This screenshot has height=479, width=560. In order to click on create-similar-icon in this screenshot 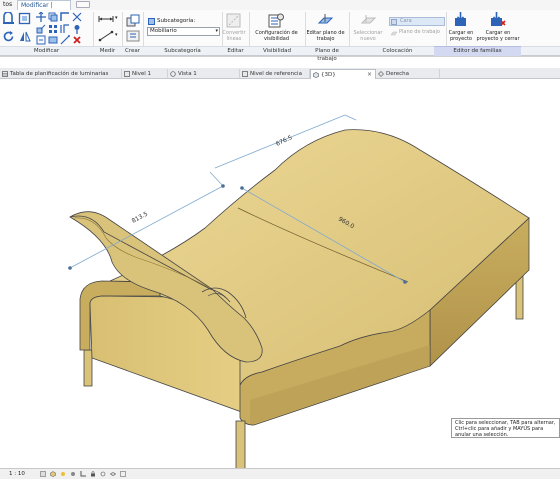, I will do `click(133, 20)`.